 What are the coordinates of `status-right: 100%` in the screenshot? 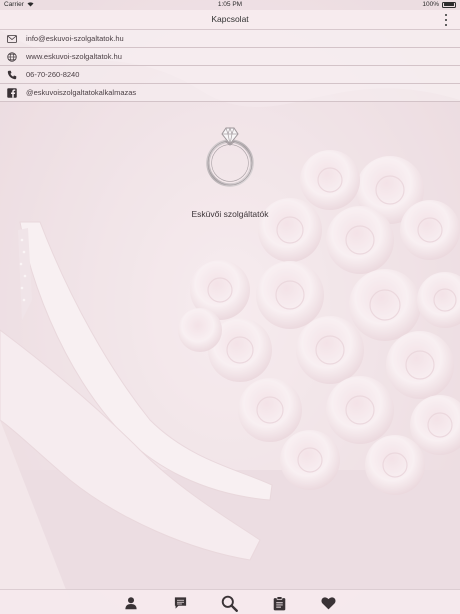 It's located at (439, 4).